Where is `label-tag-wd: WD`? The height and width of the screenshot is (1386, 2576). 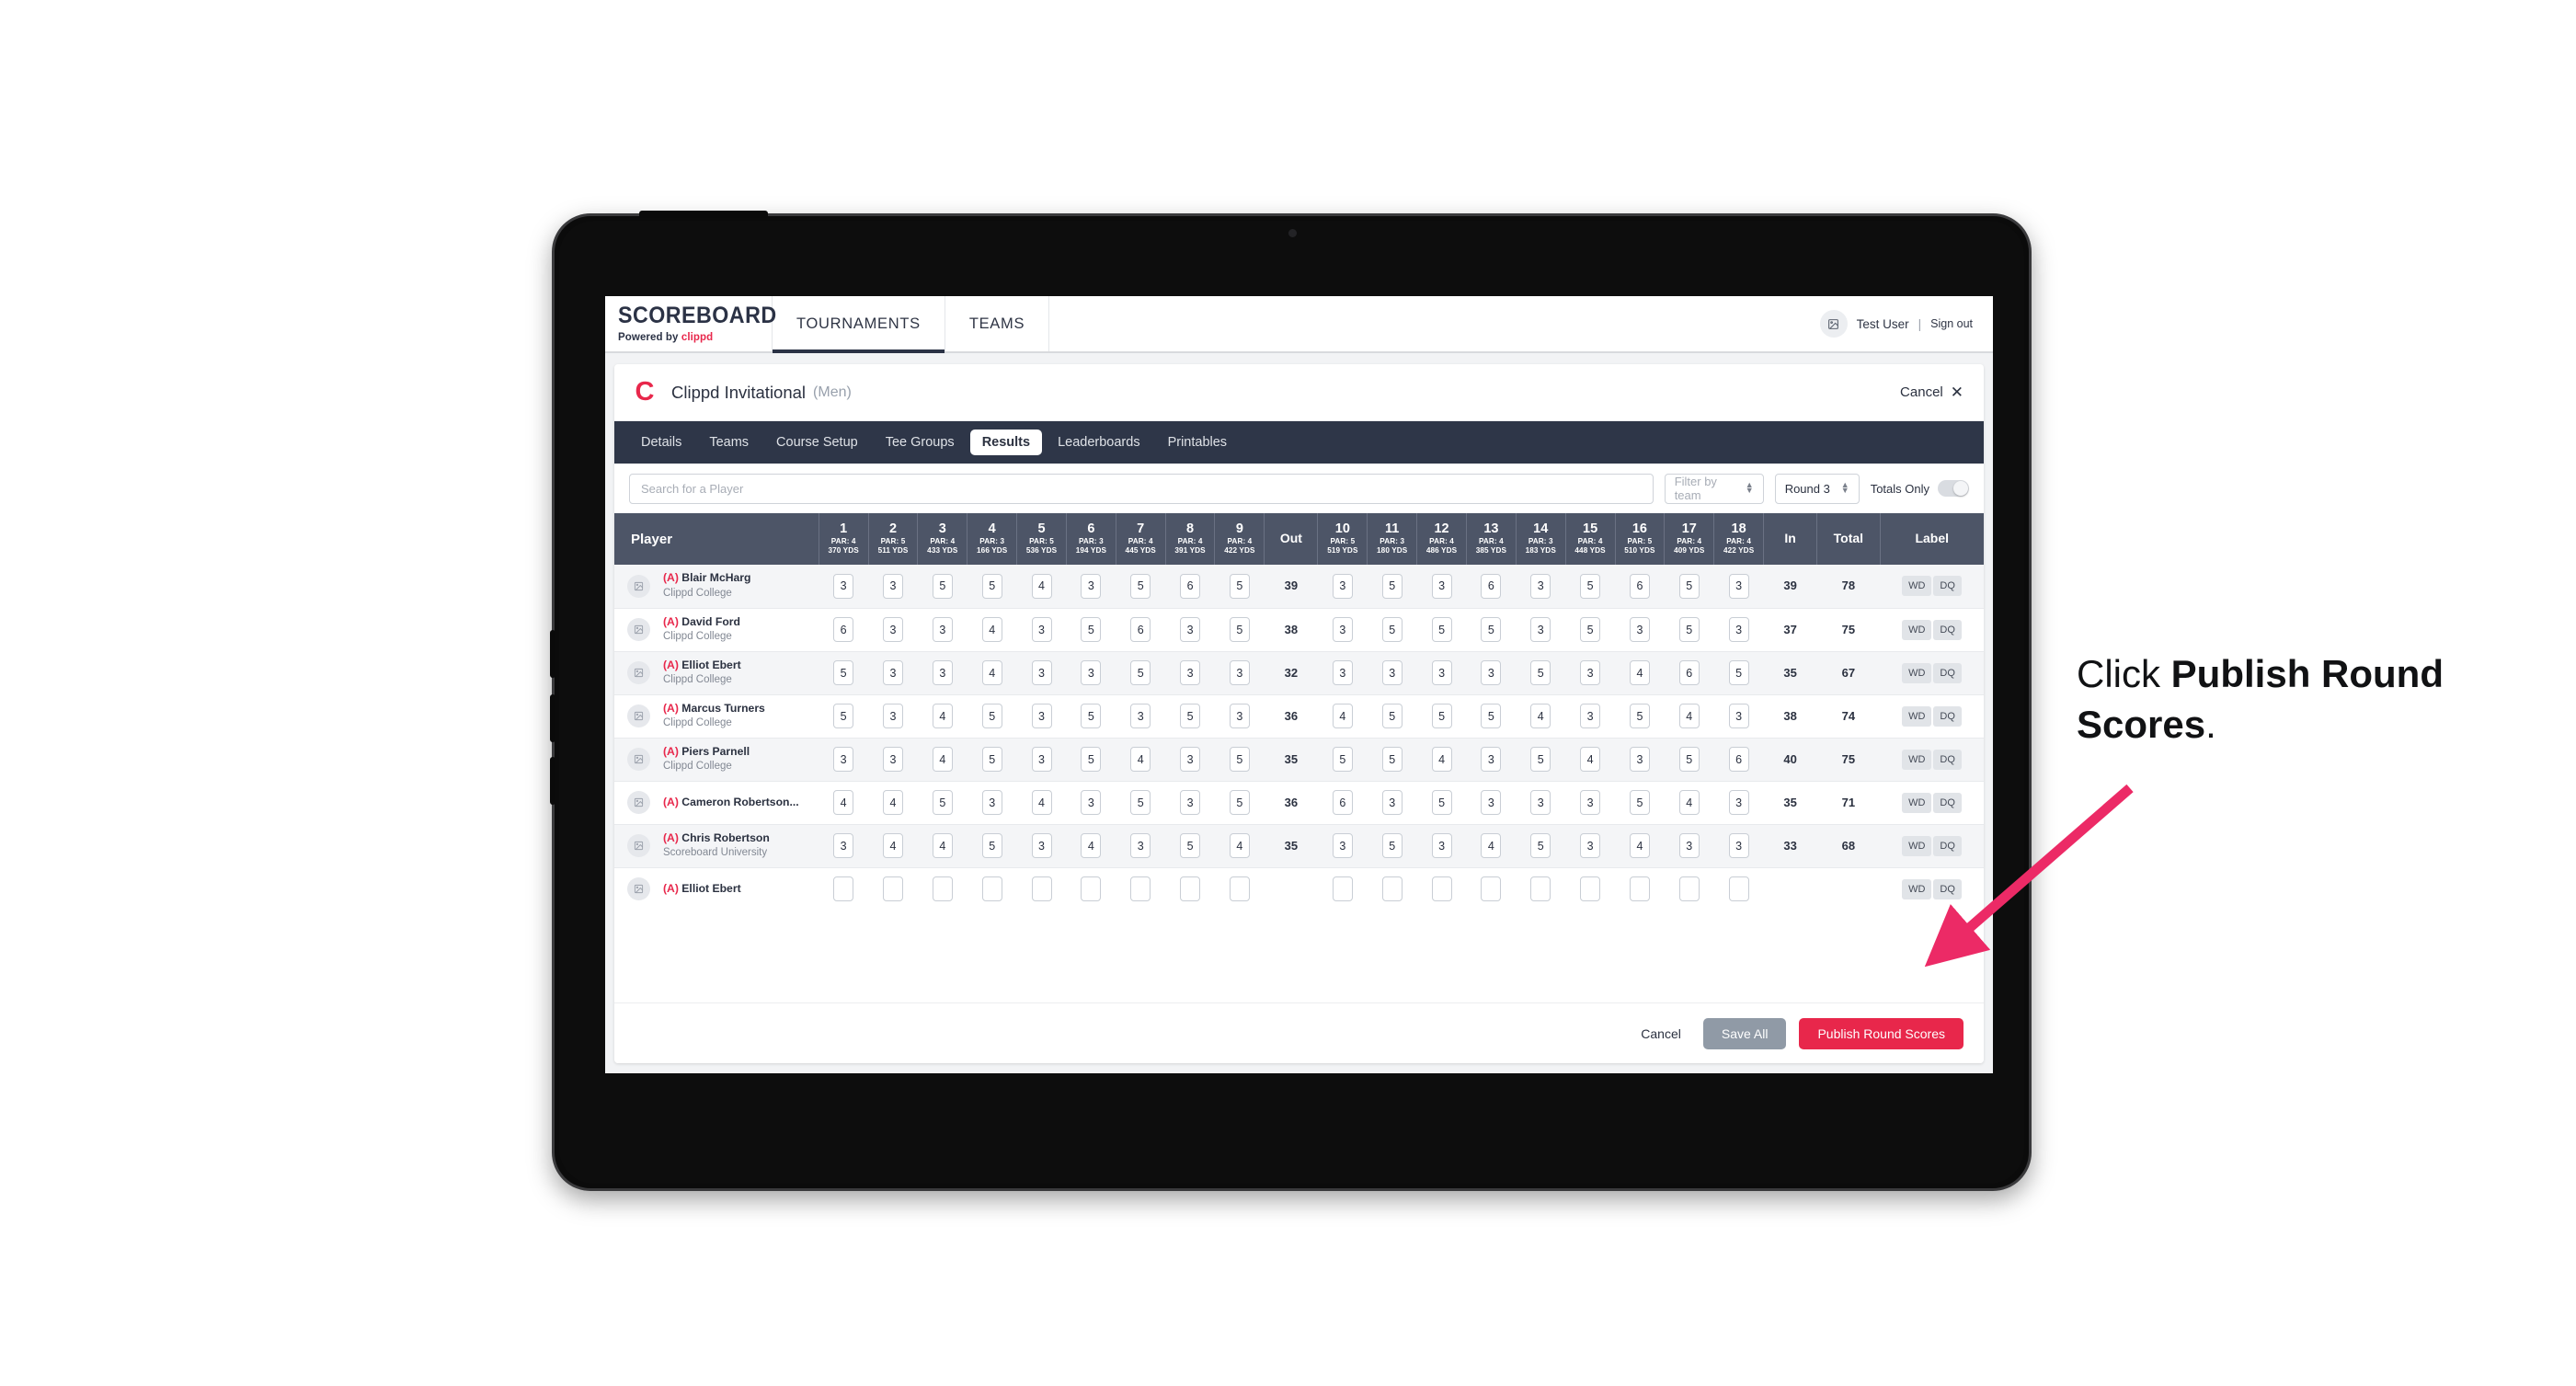 label-tag-wd: WD is located at coordinates (1917, 716).